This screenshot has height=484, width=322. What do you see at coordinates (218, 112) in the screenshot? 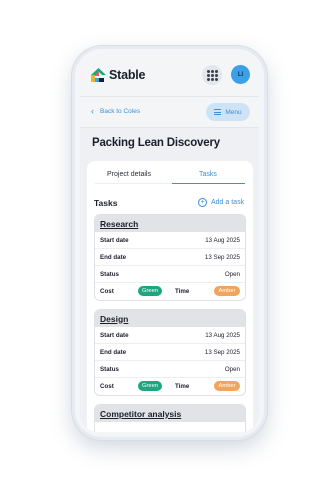
I see `hamburger-icon` at bounding box center [218, 112].